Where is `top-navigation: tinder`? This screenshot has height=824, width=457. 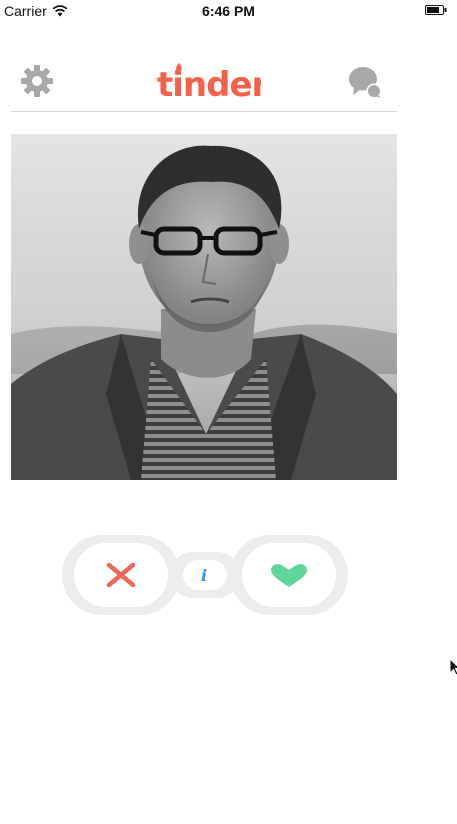 top-navigation: tinder is located at coordinates (204, 83).